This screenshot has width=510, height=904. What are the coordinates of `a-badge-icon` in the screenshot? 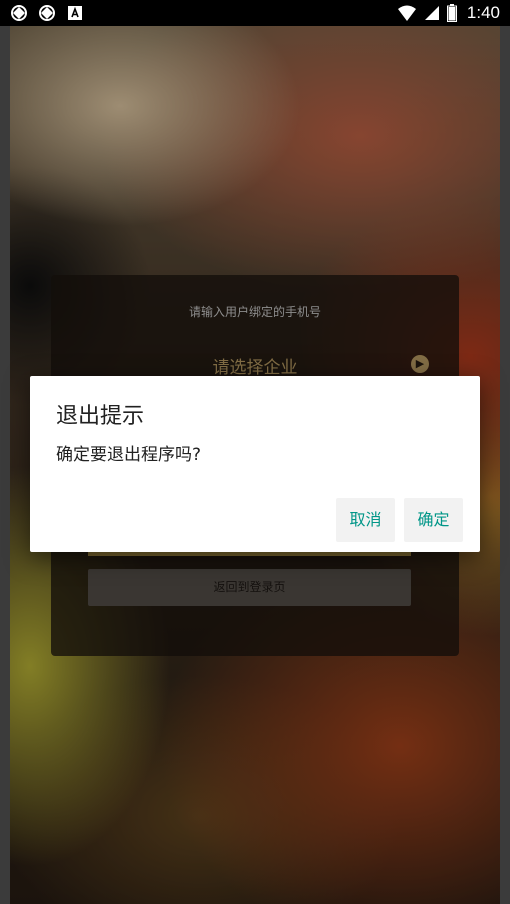 It's located at (75, 13).